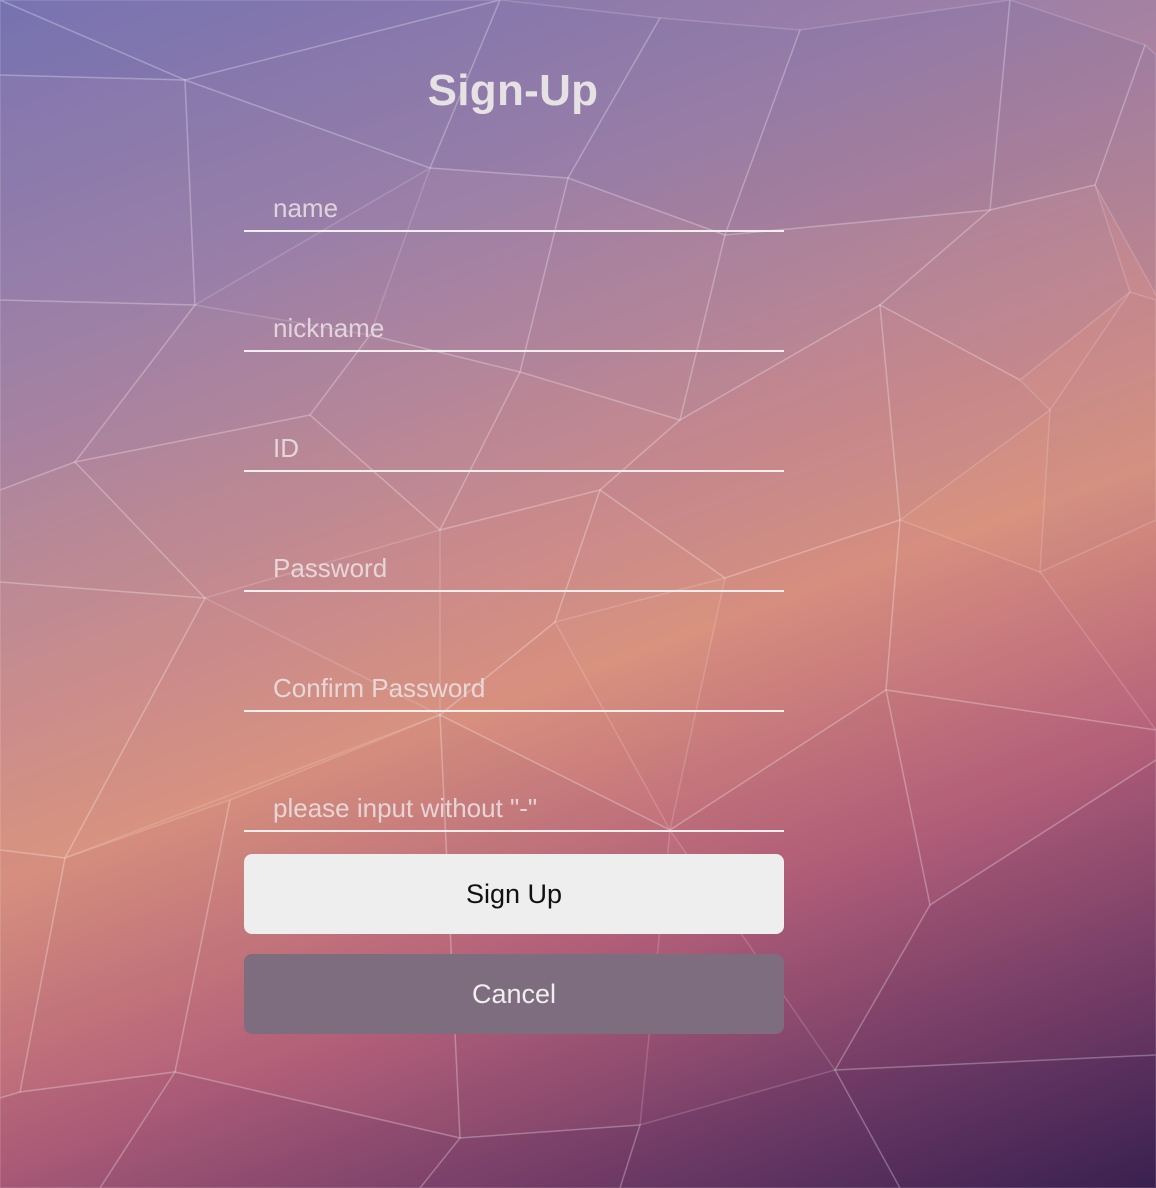 The height and width of the screenshot is (1188, 1156). What do you see at coordinates (514, 994) in the screenshot?
I see `cancel-button: Cancel` at bounding box center [514, 994].